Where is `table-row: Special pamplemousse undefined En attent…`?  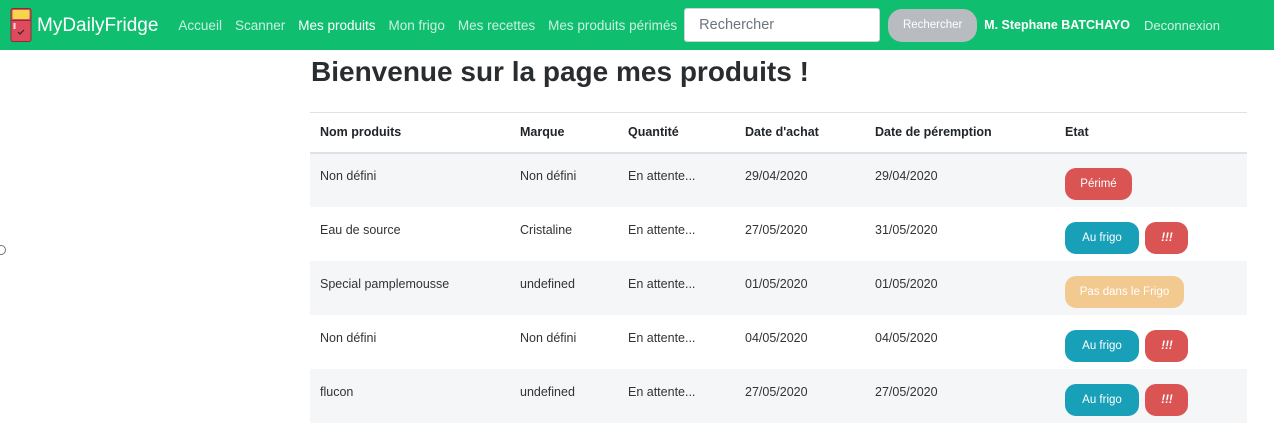
table-row: Special pamplemousse undefined En attent… is located at coordinates (778, 287).